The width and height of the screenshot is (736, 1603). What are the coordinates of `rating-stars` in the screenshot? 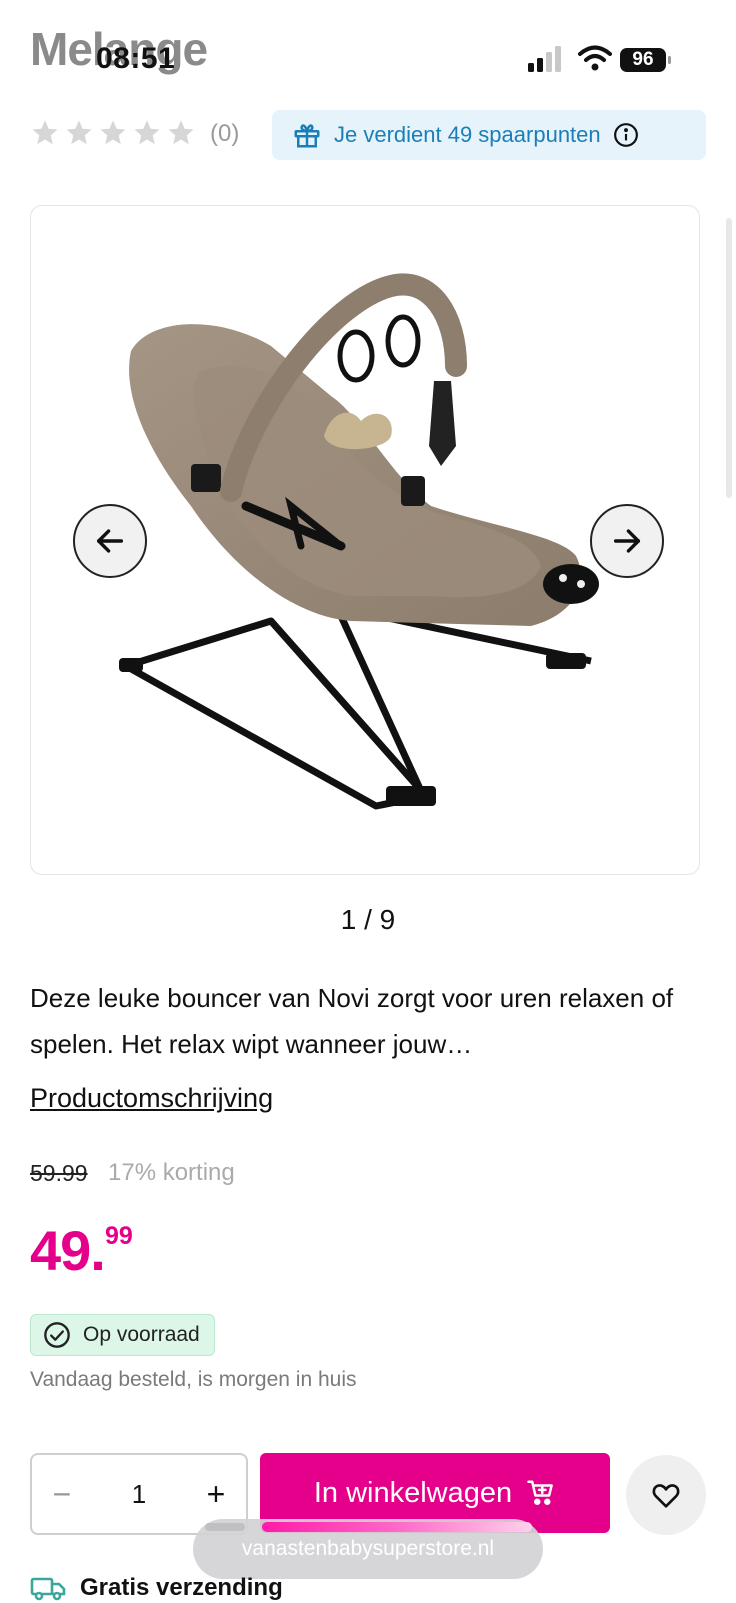 It's located at (113, 133).